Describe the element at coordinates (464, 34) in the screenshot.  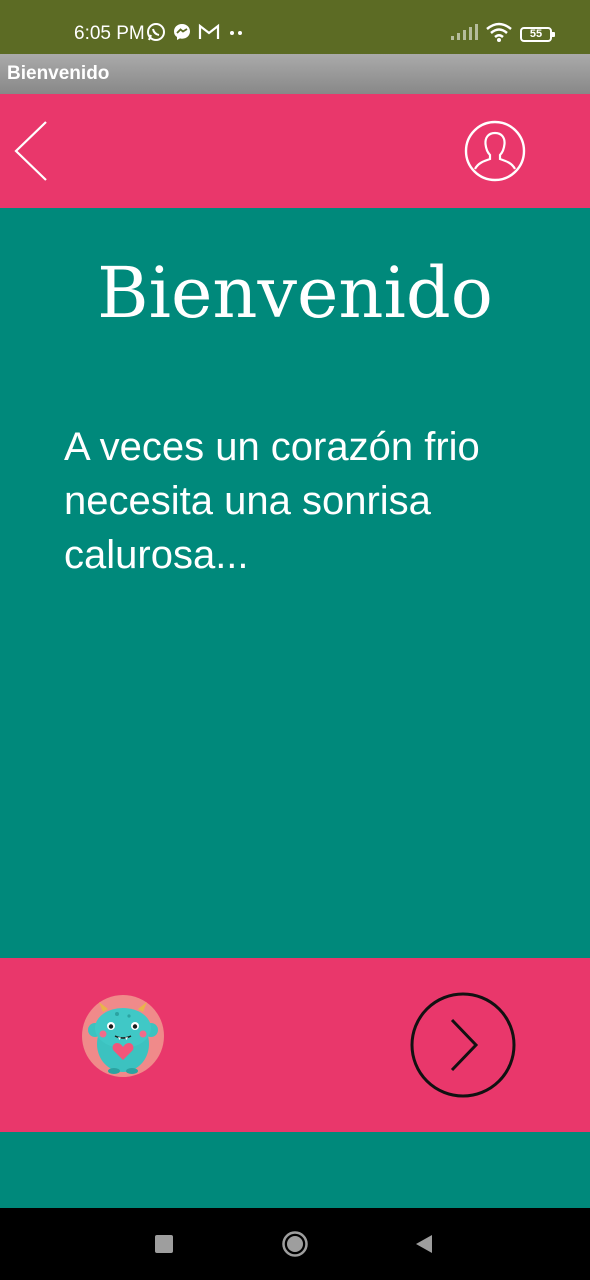
I see `signal-icon` at that location.